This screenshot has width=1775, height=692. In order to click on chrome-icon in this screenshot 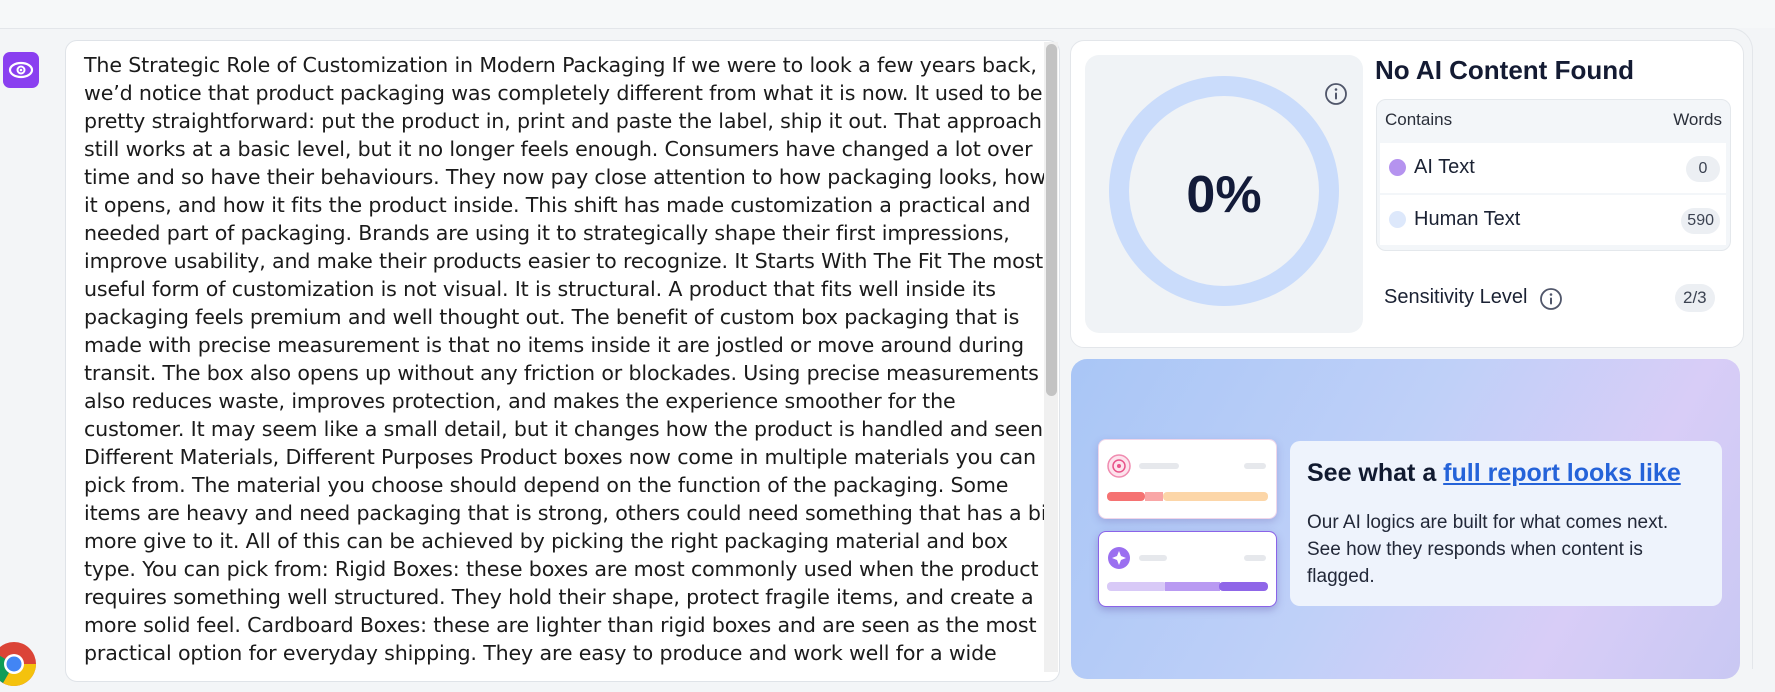, I will do `click(19, 664)`.